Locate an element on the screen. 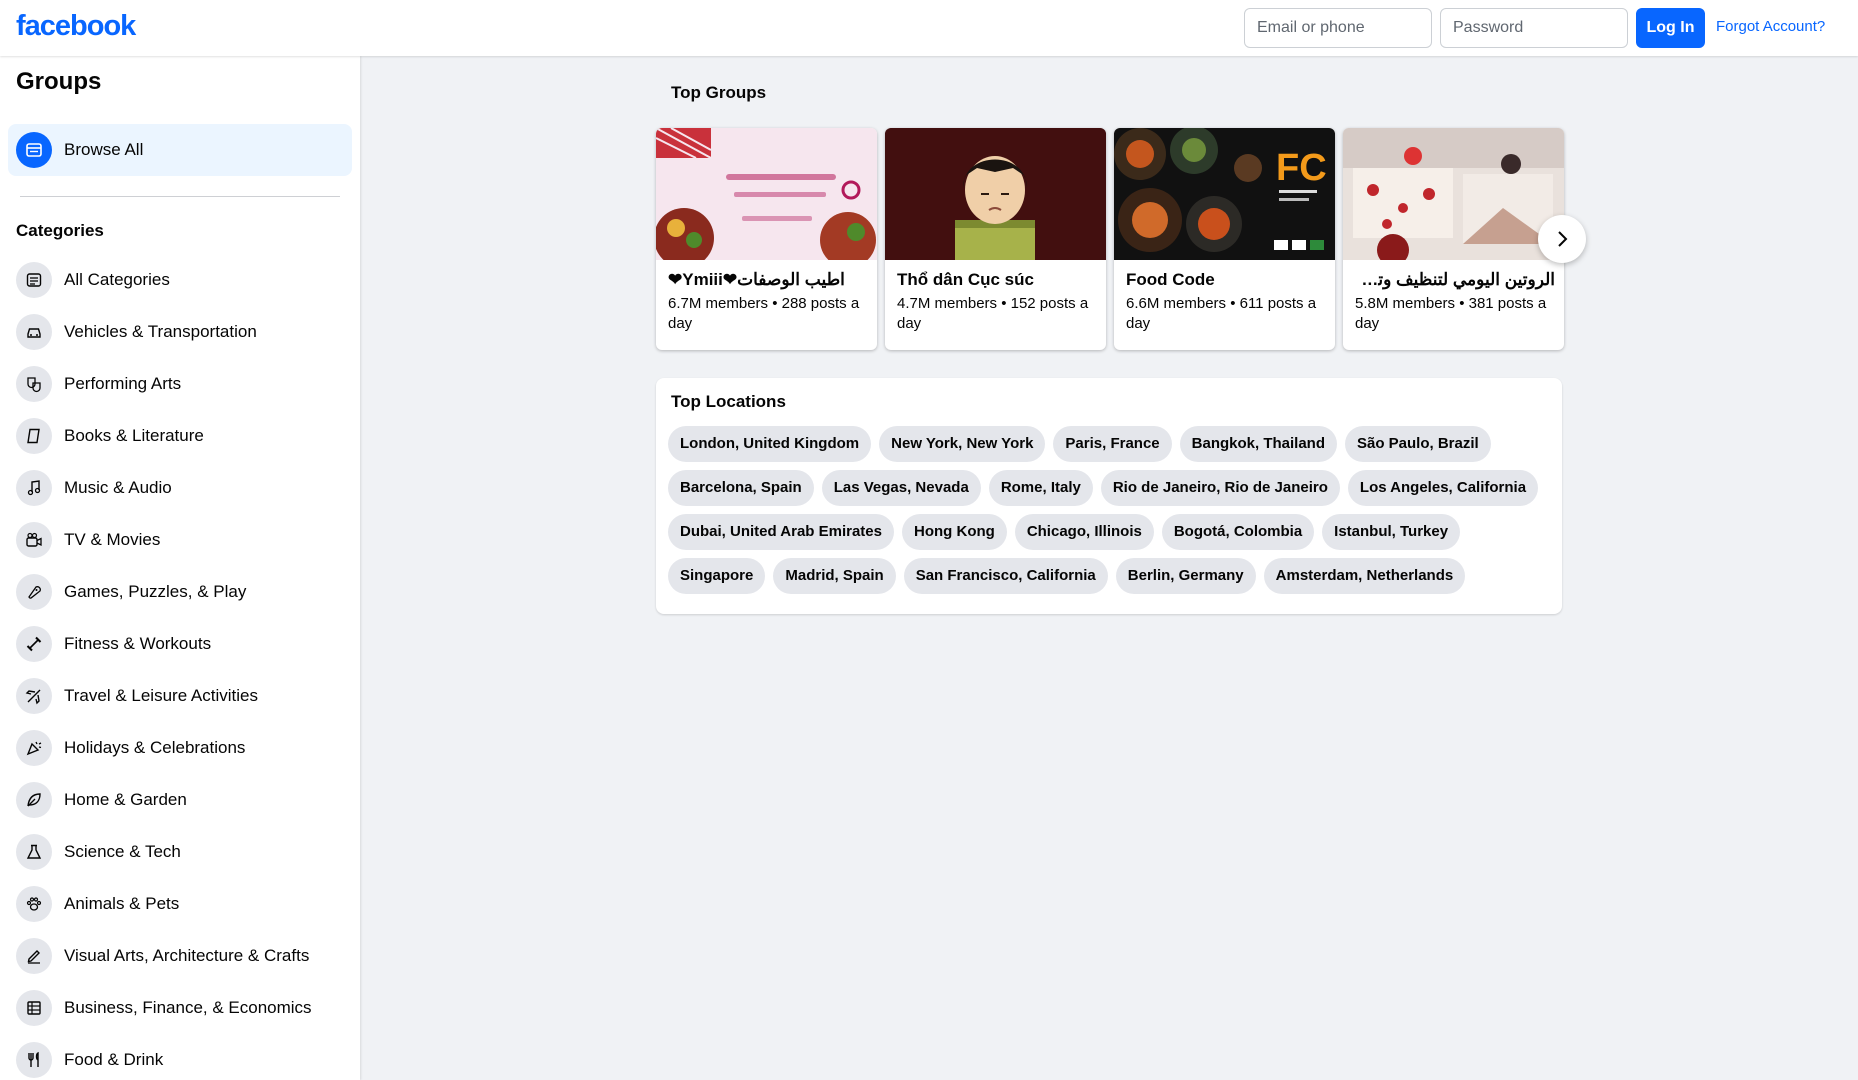 The width and height of the screenshot is (1858, 1080). category-item-home-garden: Home & Garden is located at coordinates (180, 800).